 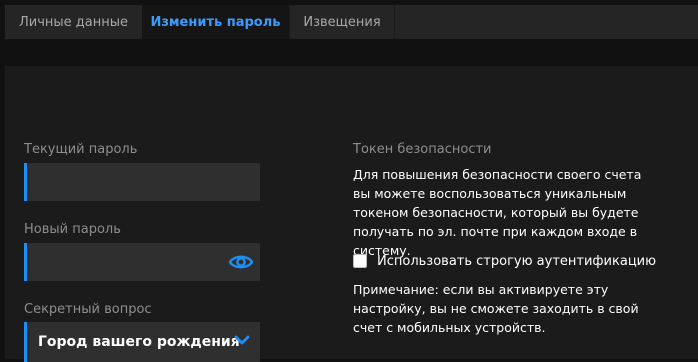 What do you see at coordinates (81, 149) in the screenshot?
I see `current-password-label: Текущий пароль` at bounding box center [81, 149].